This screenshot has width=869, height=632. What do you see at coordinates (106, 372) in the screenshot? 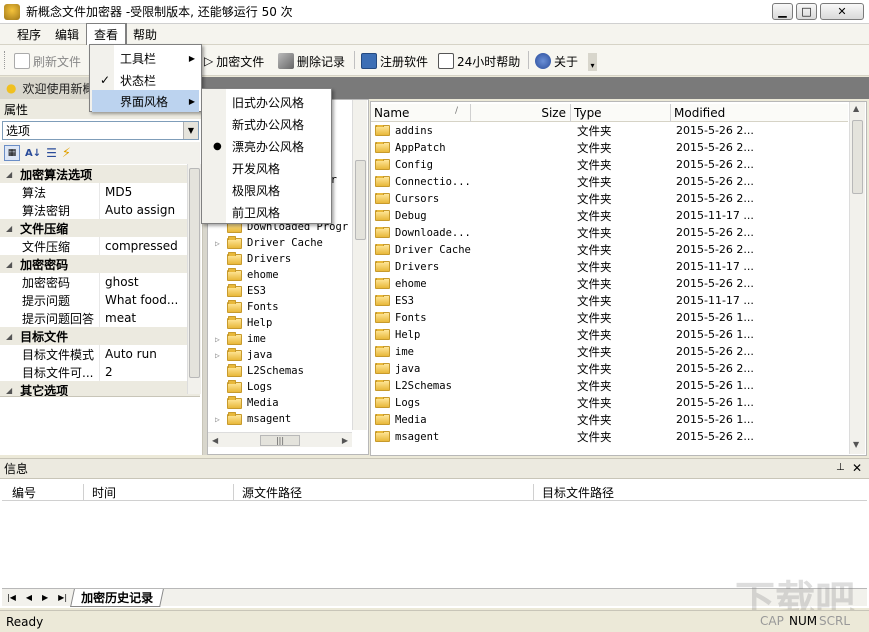
I see `property-value: 2` at bounding box center [106, 372].